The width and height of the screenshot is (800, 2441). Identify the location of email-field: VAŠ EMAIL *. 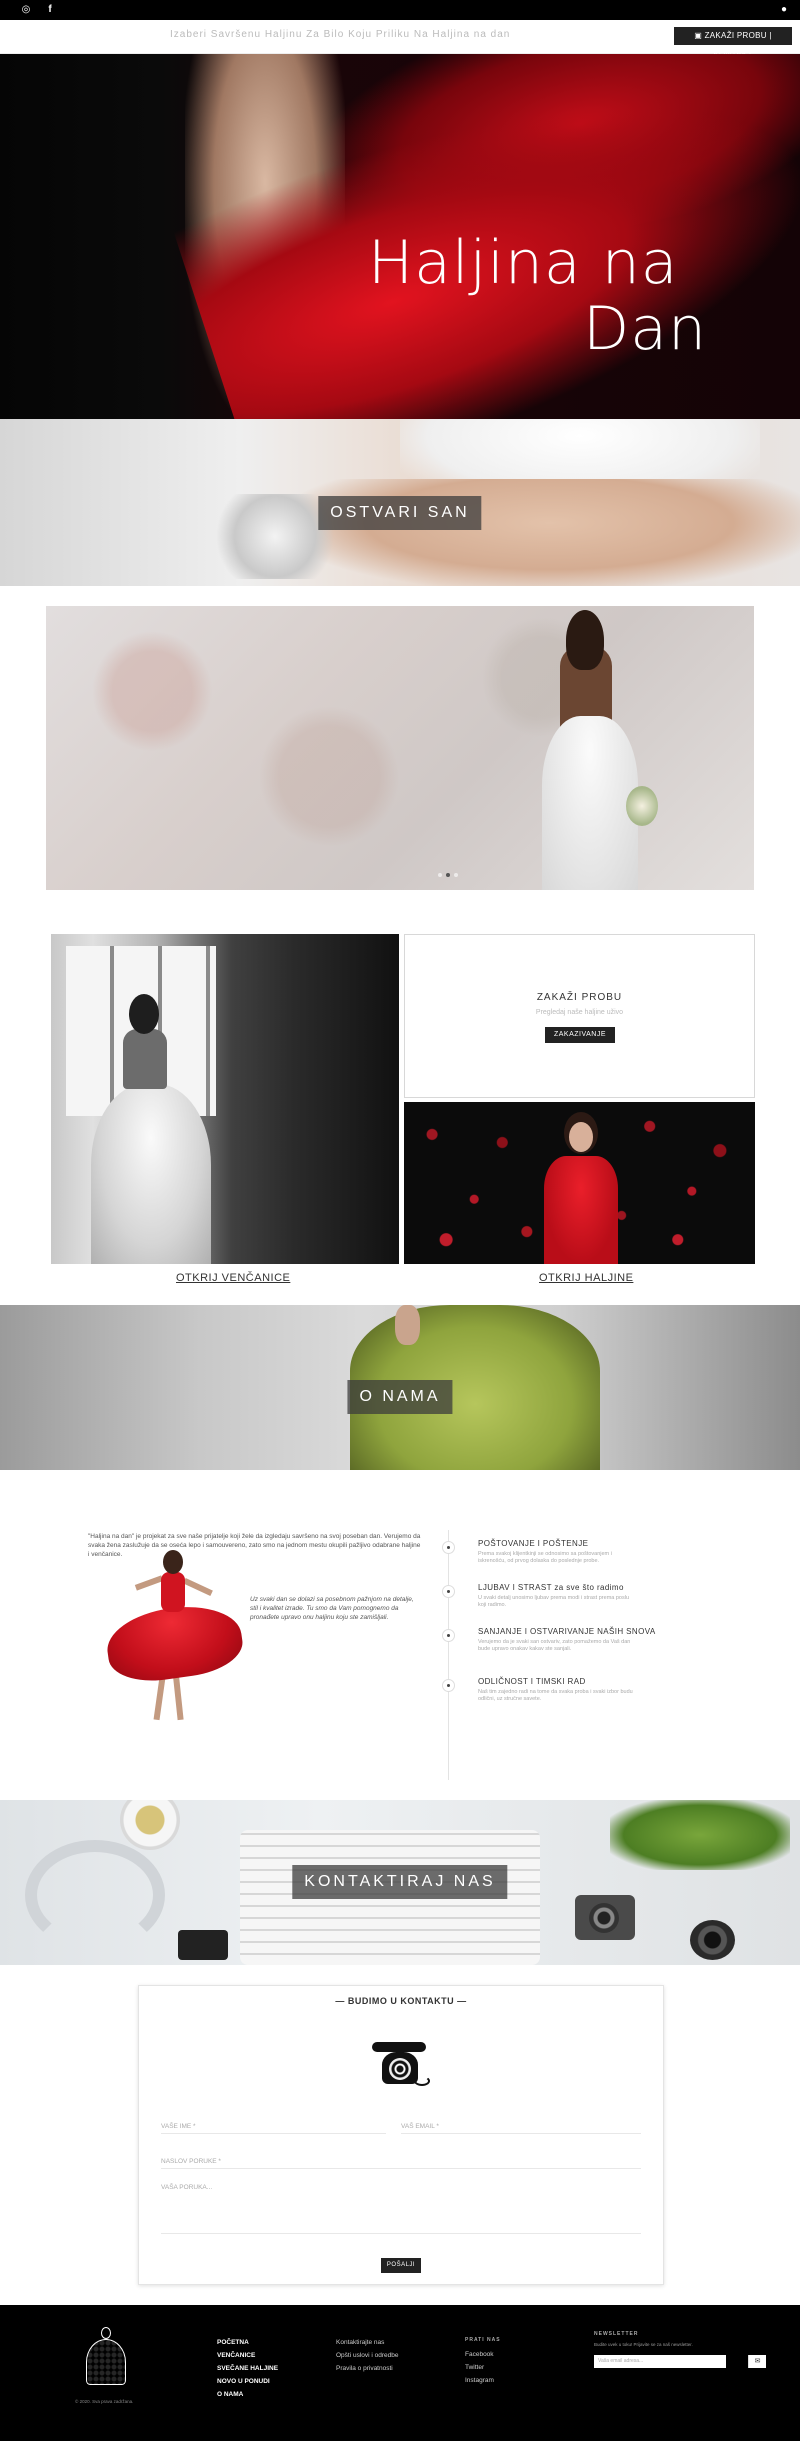
(521, 2128).